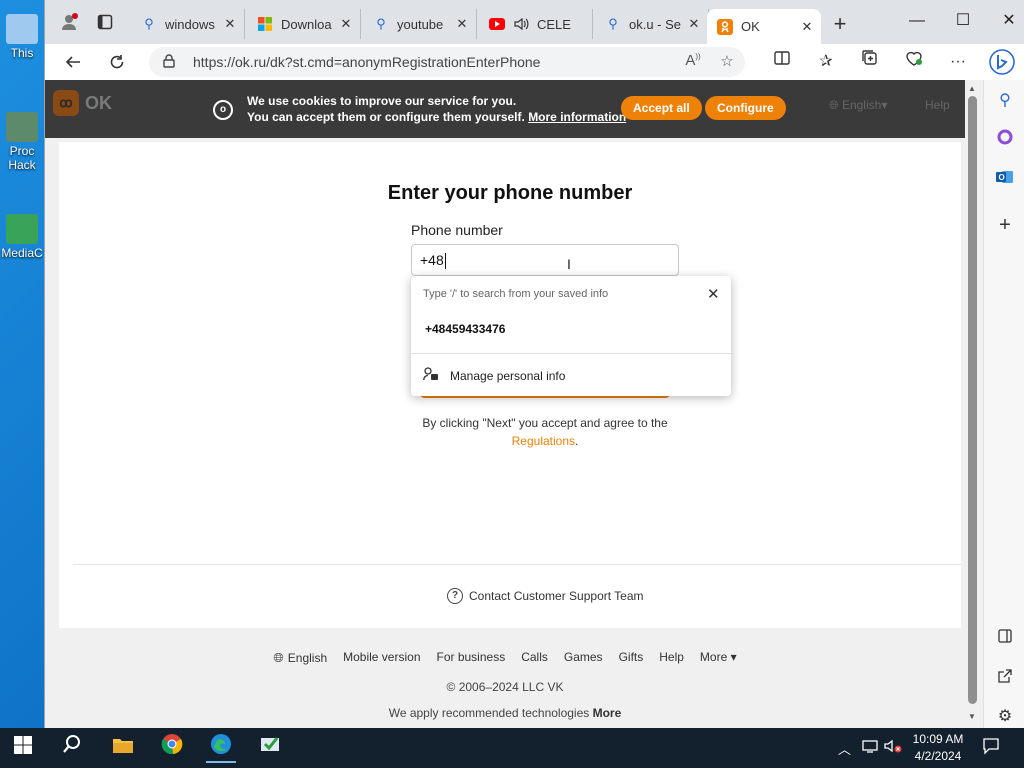  I want to click on this-pc-icon, so click(22, 29).